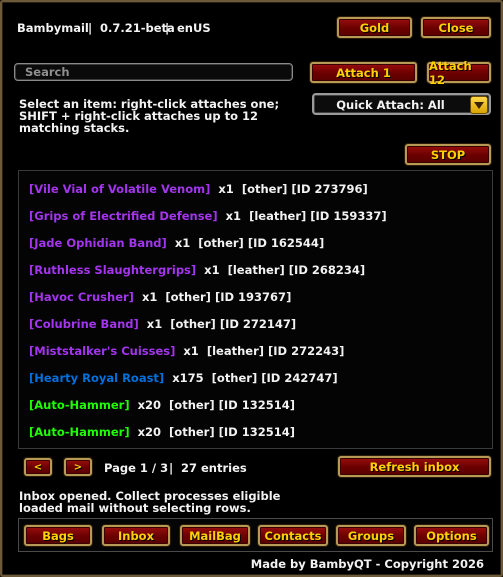  I want to click on gold-button: Gold, so click(374, 27).